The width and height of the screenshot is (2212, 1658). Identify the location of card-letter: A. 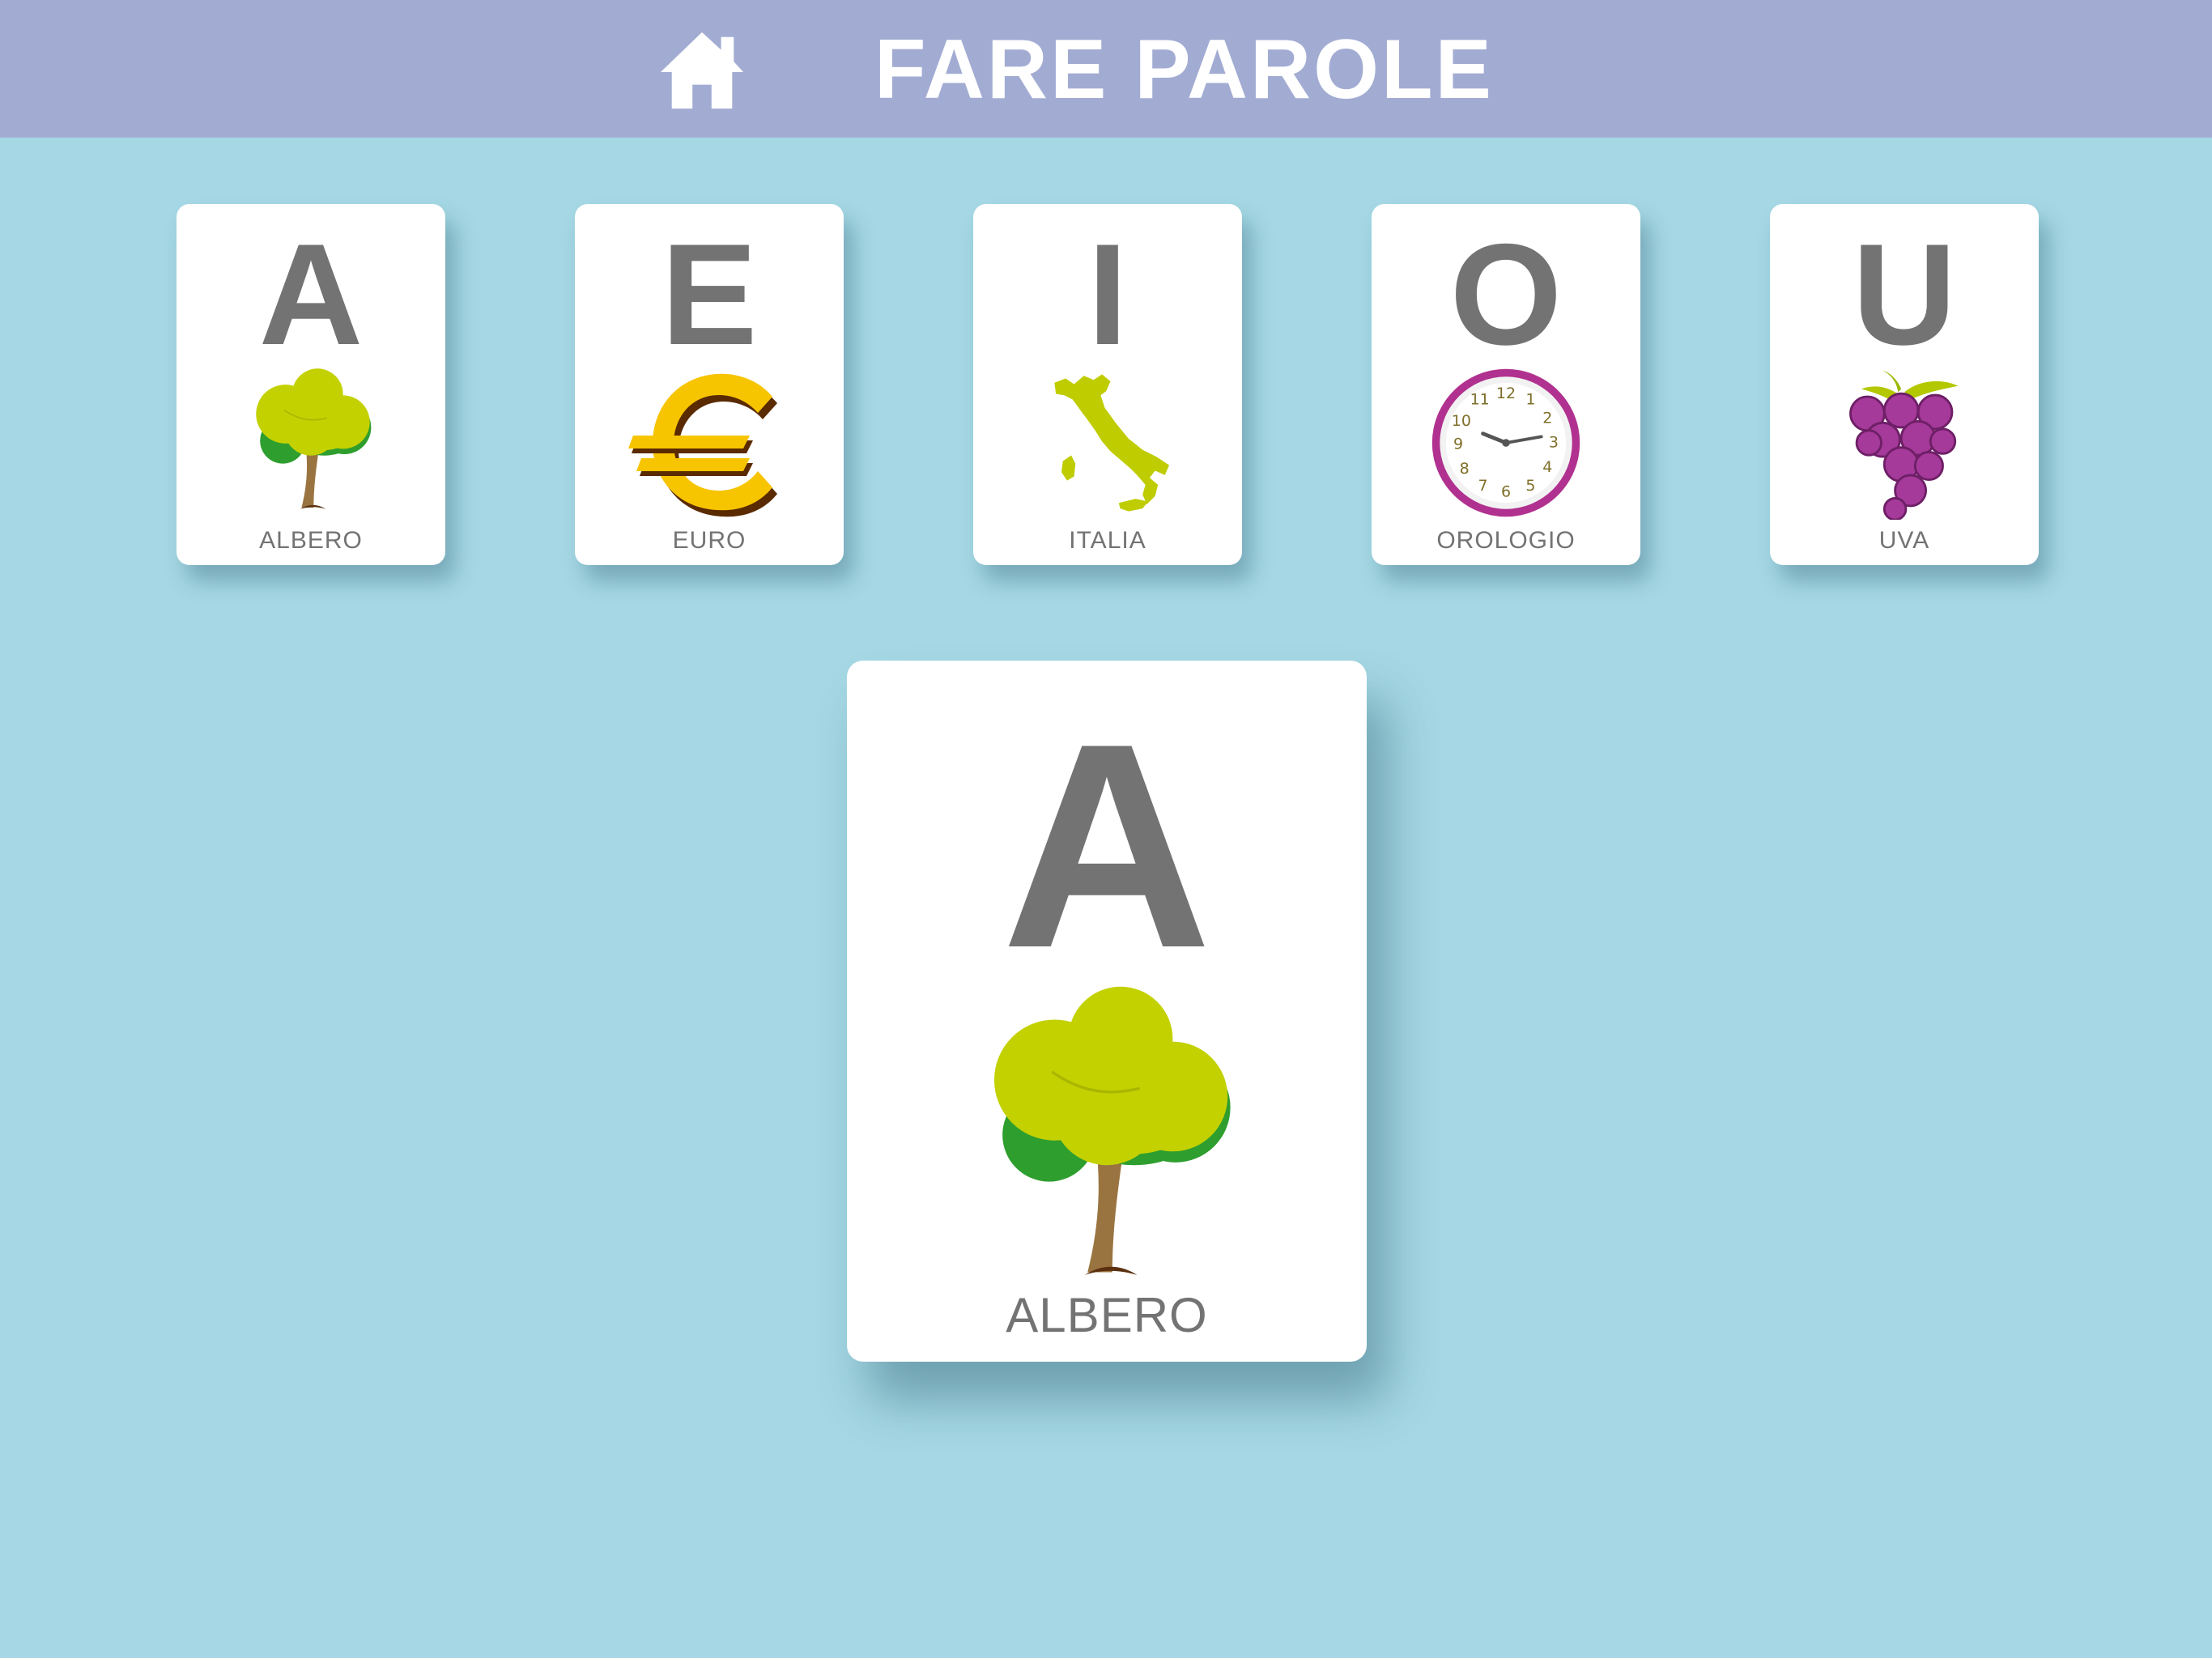
(311, 294).